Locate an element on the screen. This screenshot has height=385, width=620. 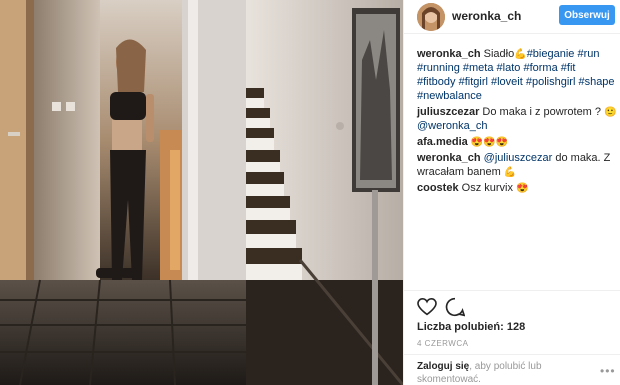
comment-emoji: 😍😍😍 is located at coordinates (489, 142).